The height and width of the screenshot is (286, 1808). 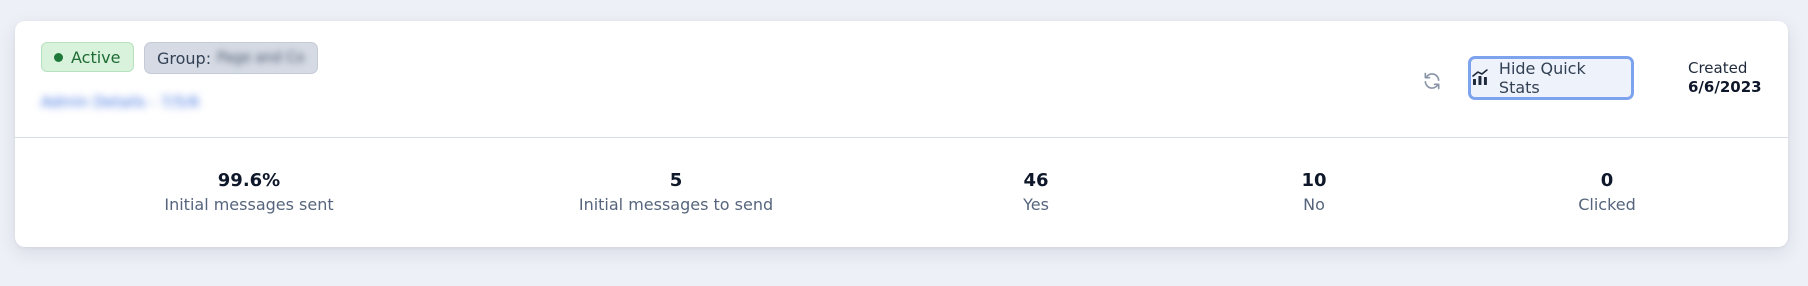 I want to click on hide-quick-stats-button: Hide Quick Stats, so click(x=1551, y=78).